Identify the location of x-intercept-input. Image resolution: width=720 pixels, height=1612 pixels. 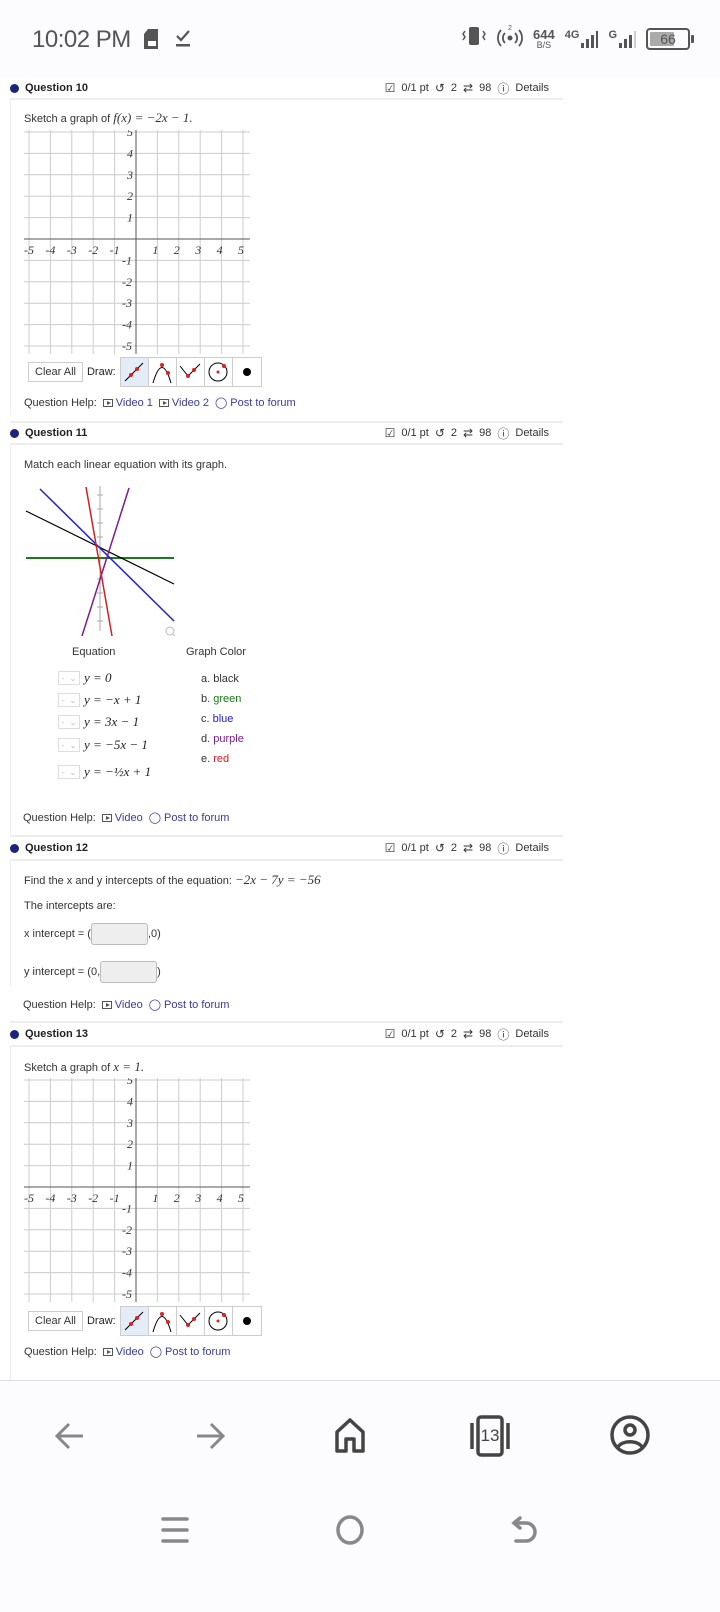
(119, 934).